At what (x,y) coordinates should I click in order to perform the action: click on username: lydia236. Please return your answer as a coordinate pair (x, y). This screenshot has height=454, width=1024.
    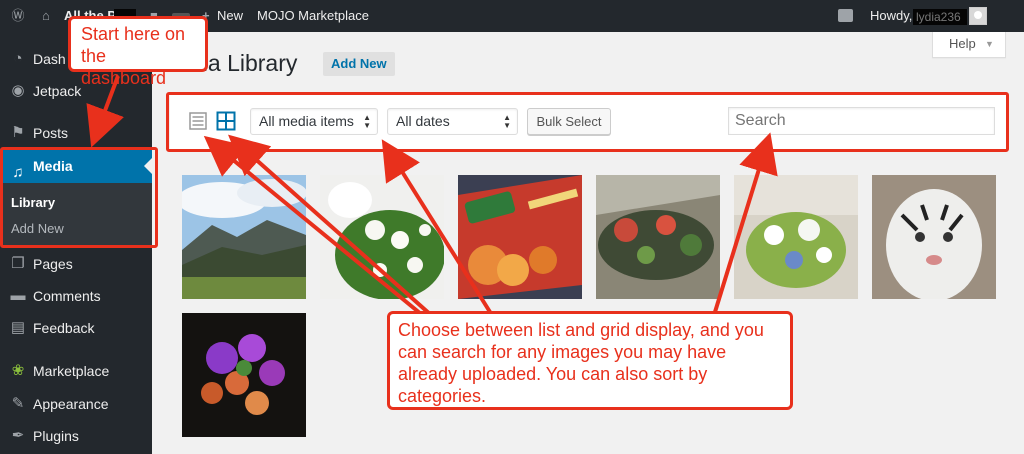
    Looking at the image, I should click on (940, 17).